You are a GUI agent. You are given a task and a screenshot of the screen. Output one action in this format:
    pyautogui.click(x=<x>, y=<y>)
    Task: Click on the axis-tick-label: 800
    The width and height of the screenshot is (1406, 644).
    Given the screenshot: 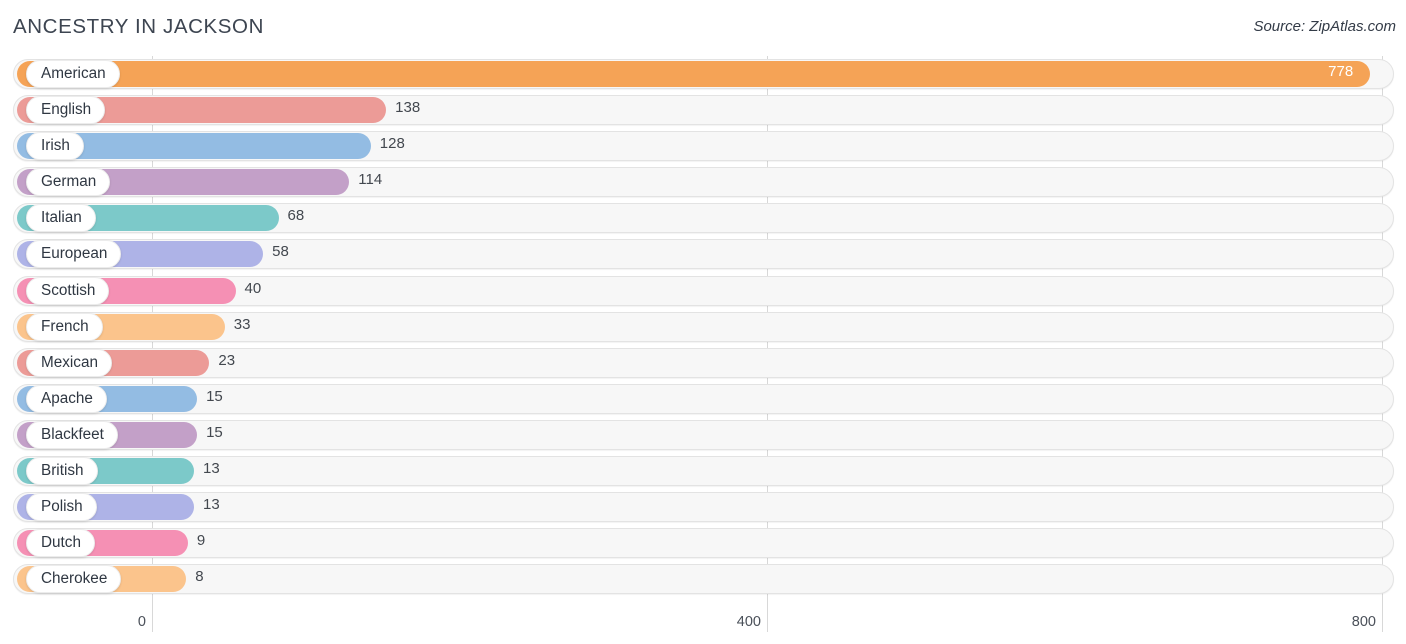 What is the action you would take?
    pyautogui.click(x=1363, y=622)
    